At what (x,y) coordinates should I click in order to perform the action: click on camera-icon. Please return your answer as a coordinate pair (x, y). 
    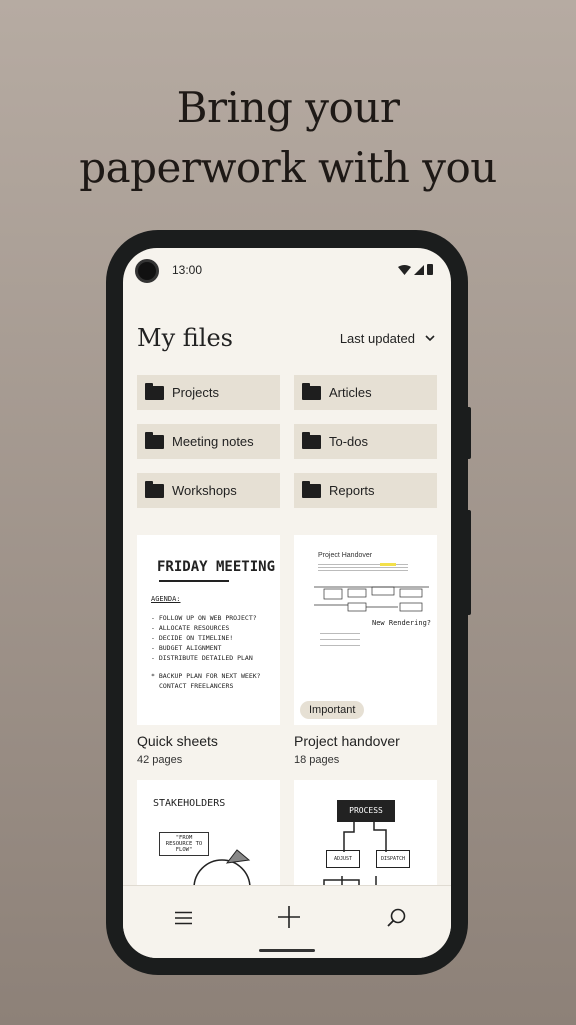
    Looking at the image, I should click on (147, 271).